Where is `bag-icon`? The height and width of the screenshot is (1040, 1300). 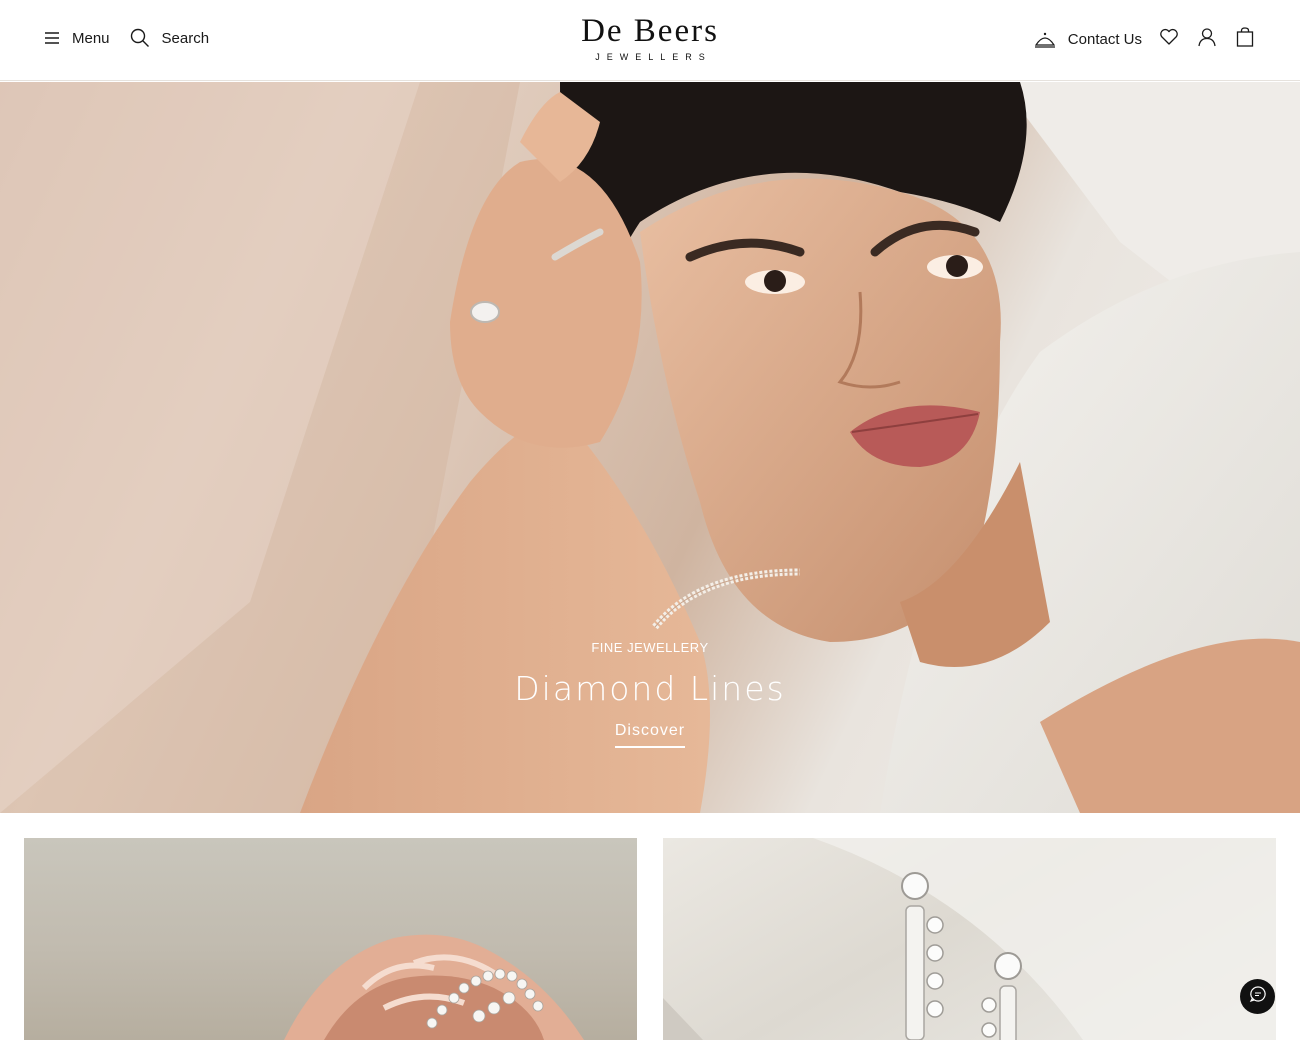
bag-icon is located at coordinates (1245, 39).